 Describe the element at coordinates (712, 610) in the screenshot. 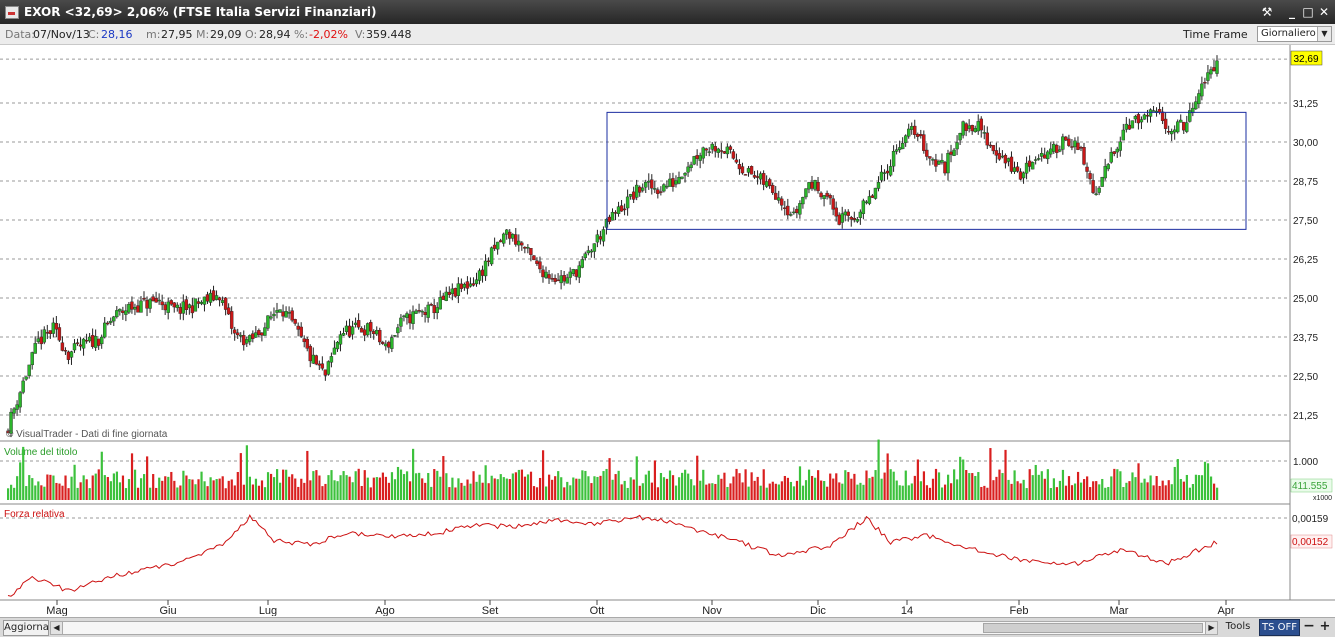

I see `time-tick-label: Nov` at that location.